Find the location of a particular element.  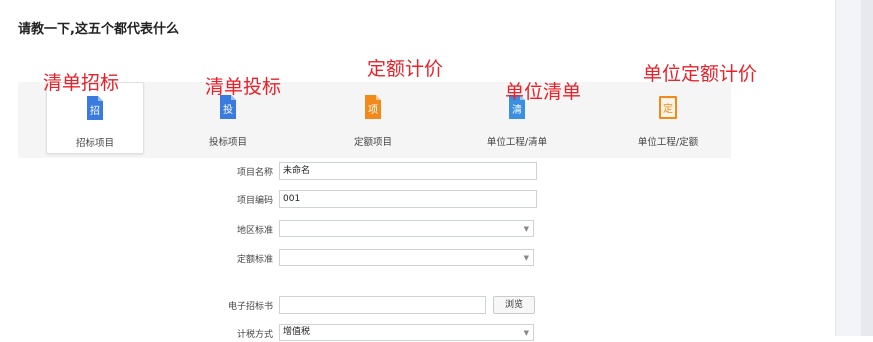

tax-method-label: 计税方式 is located at coordinates (254, 335).